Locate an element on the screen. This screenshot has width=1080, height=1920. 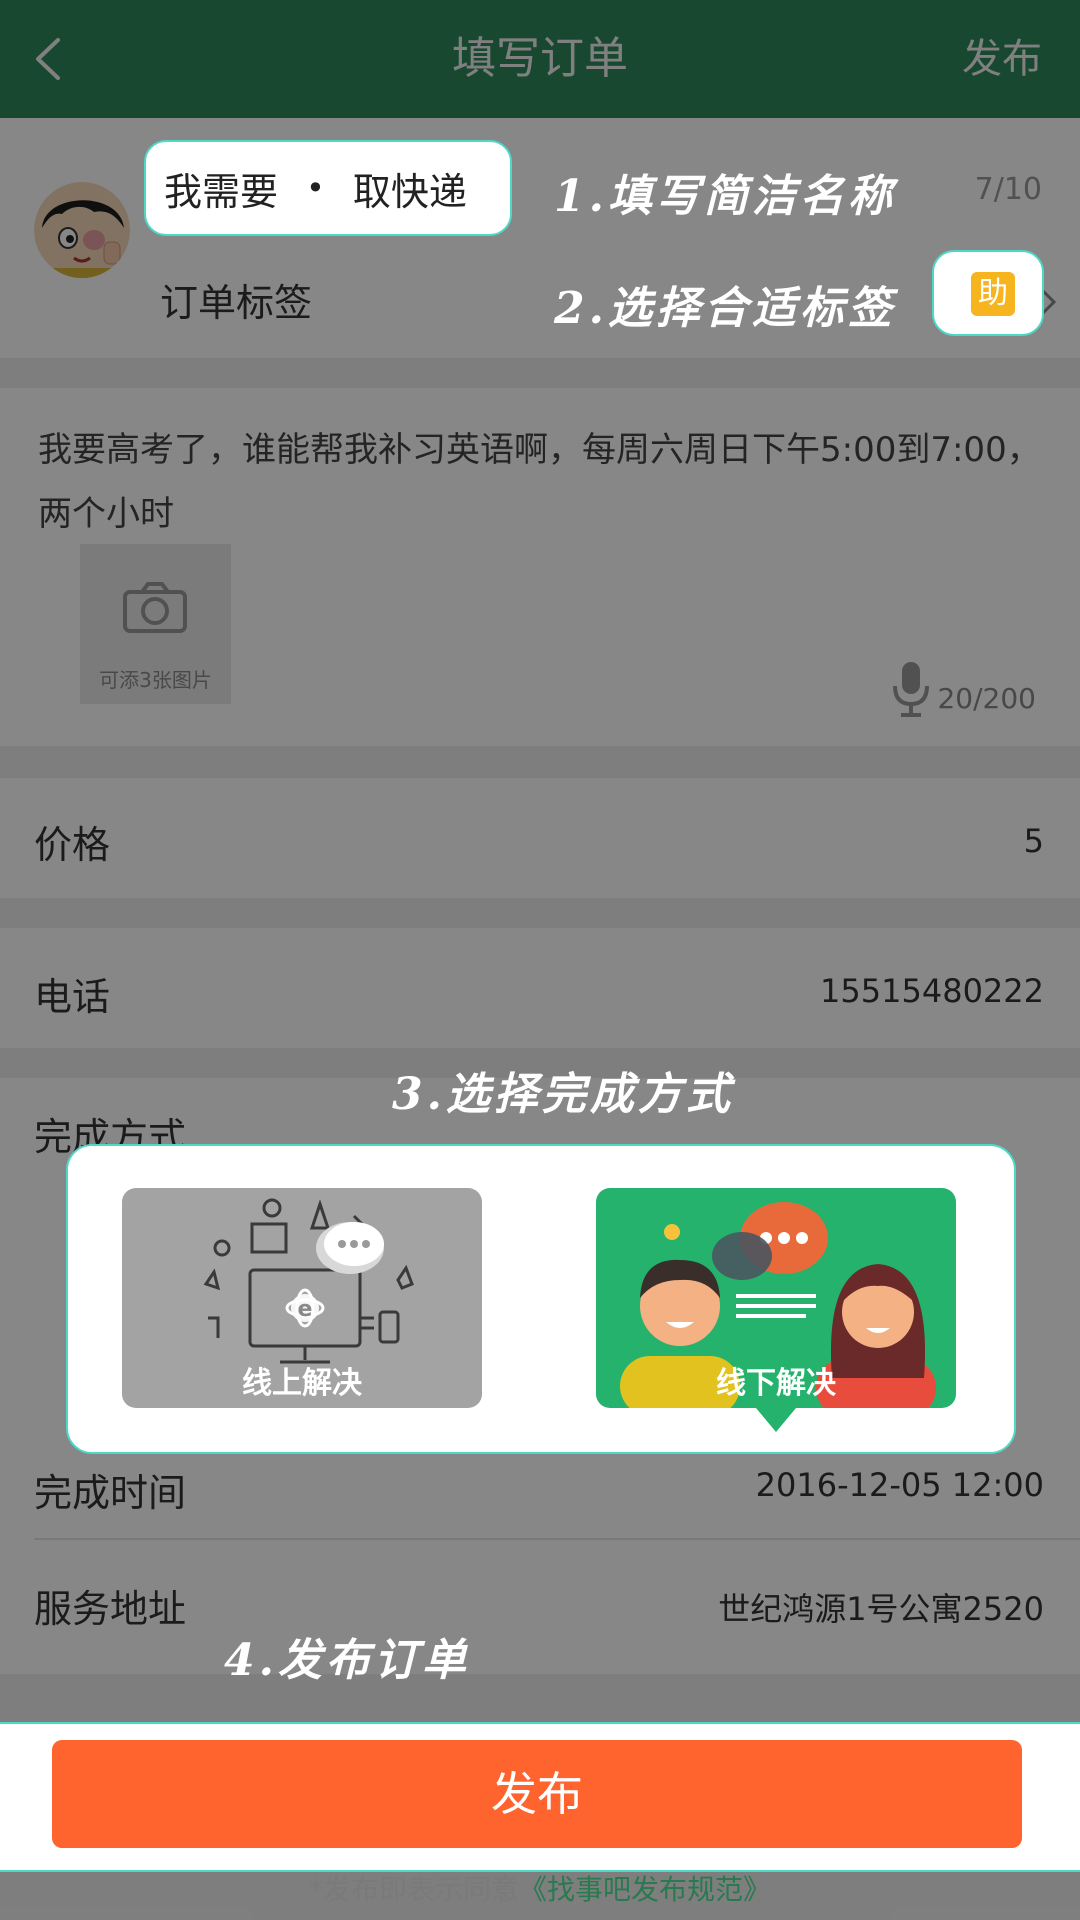
order-name-value: 取快递 is located at coordinates (409, 191).